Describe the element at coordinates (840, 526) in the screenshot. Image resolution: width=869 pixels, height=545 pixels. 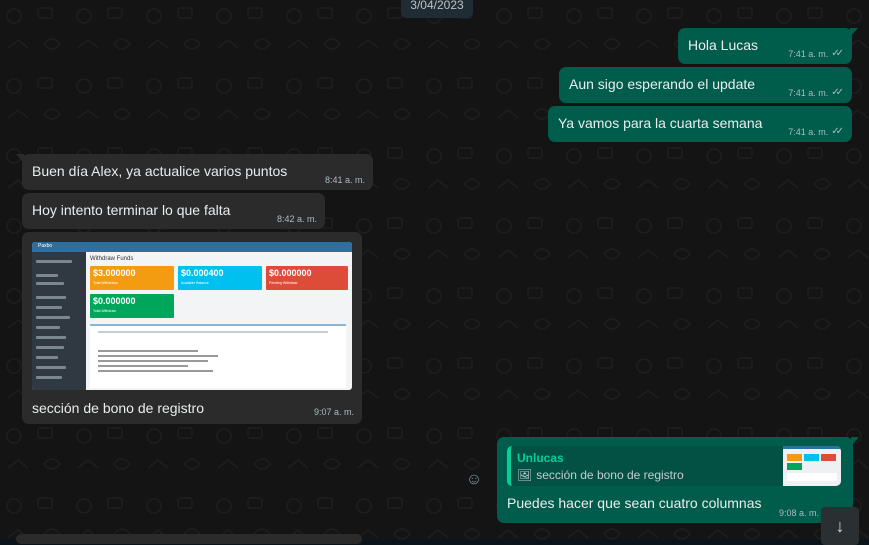
I see `scroll-down-icon: ↓` at that location.